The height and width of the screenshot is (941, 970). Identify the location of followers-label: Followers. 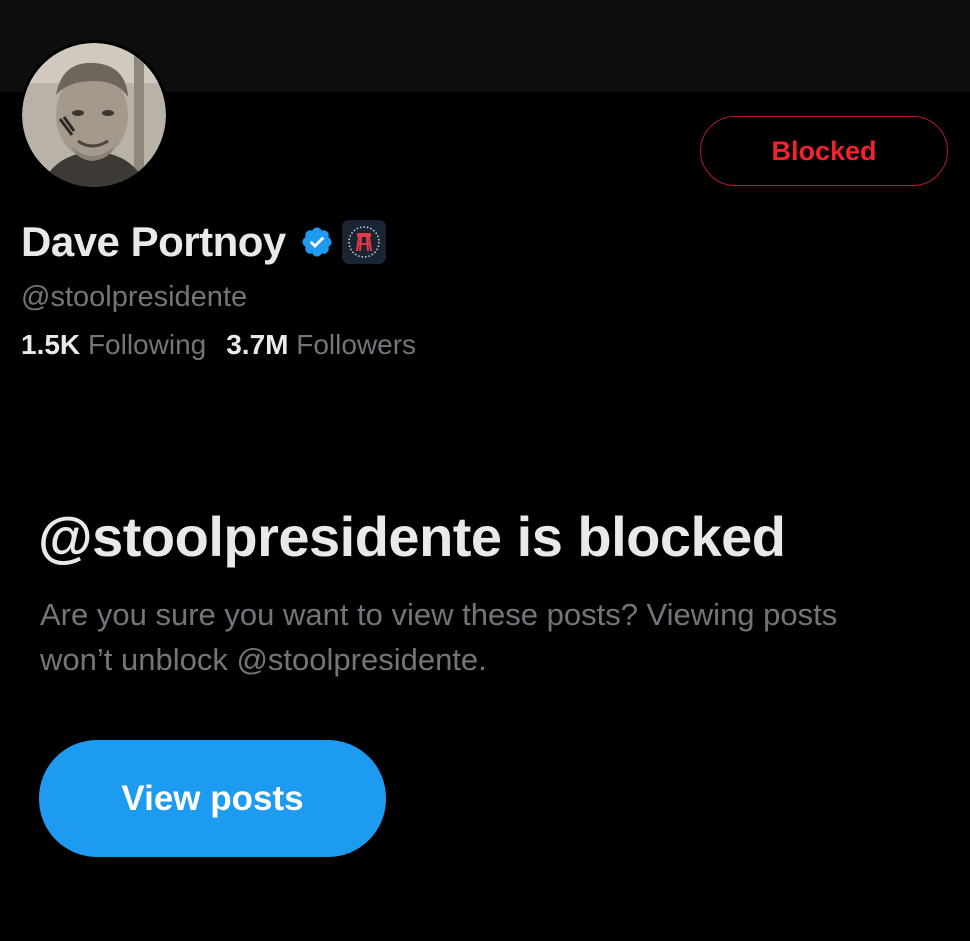
(356, 344).